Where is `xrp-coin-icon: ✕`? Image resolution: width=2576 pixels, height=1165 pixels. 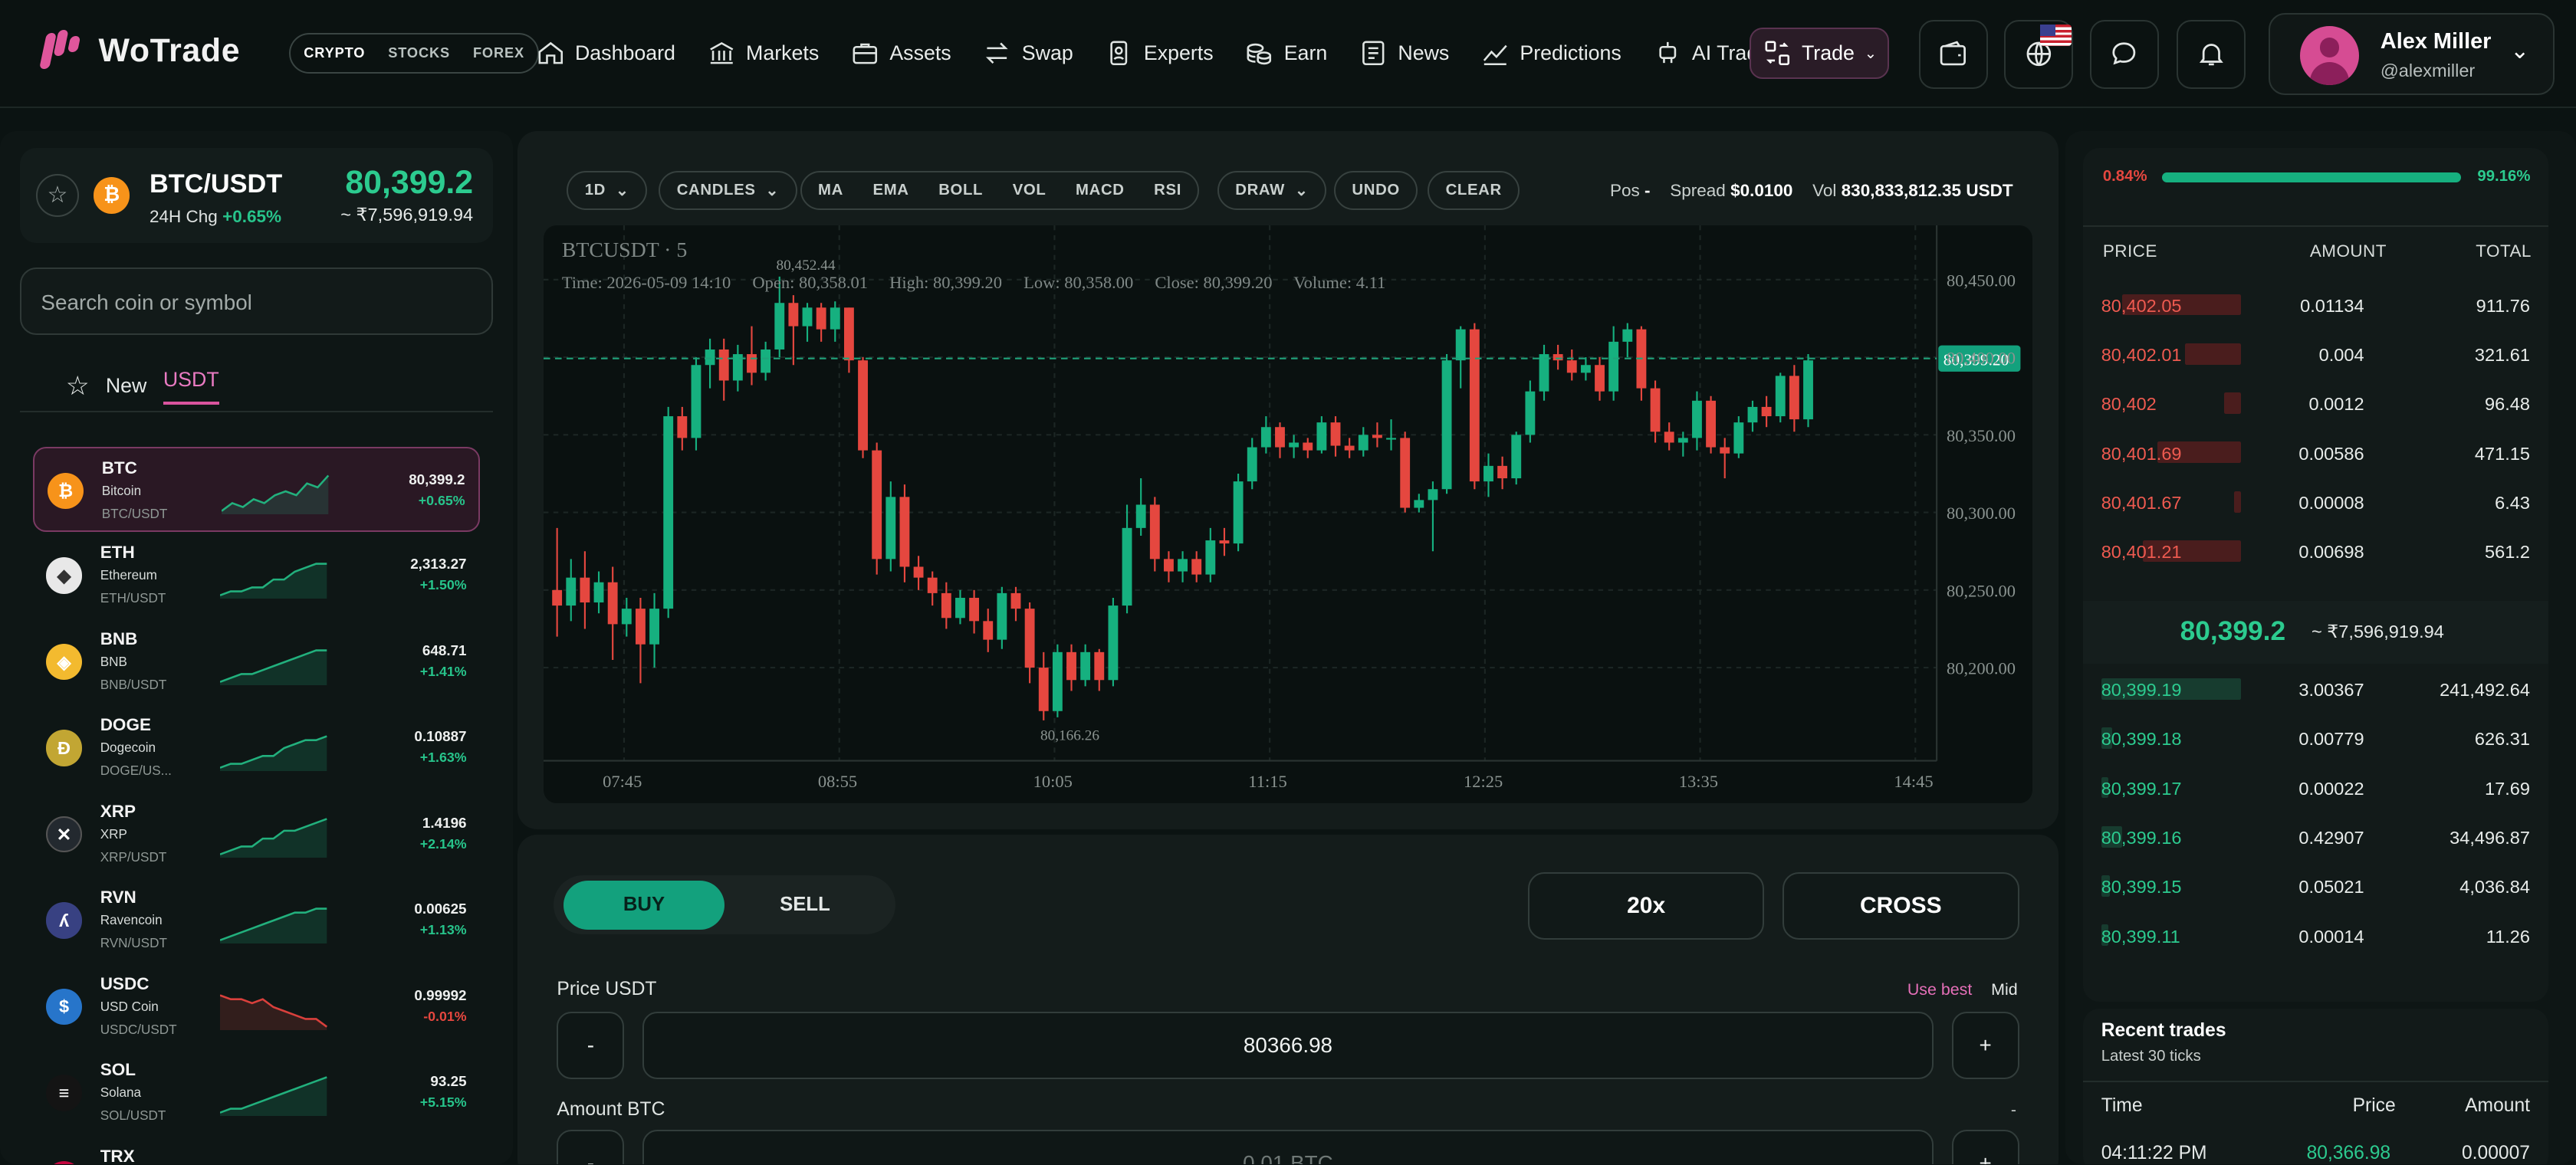
xrp-coin-icon: ✕ is located at coordinates (64, 834).